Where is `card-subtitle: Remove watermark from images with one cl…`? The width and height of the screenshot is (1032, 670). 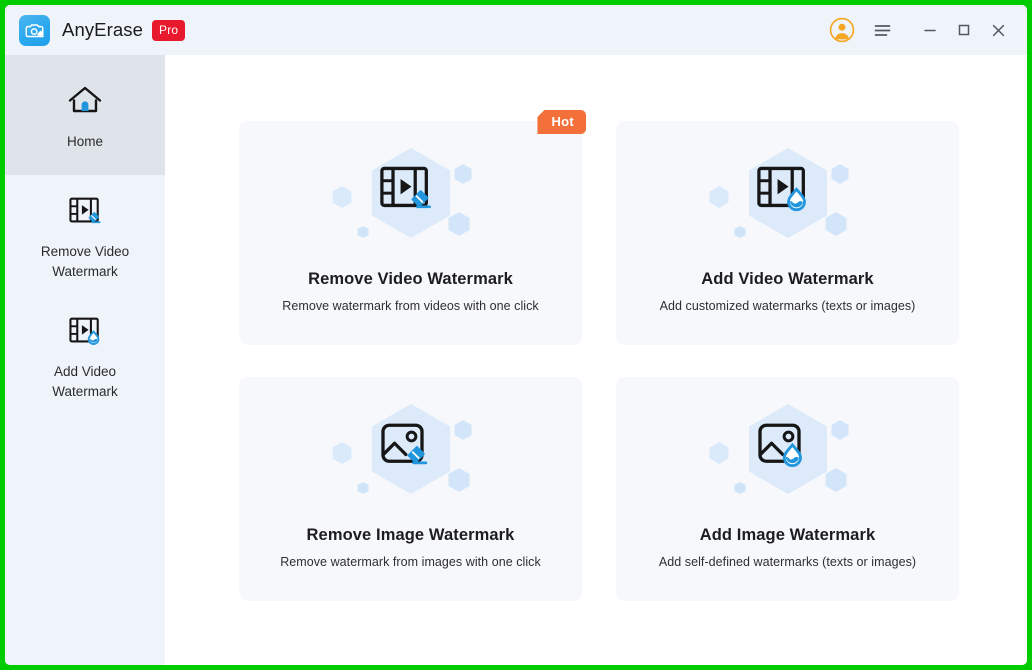 card-subtitle: Remove watermark from images with one cl… is located at coordinates (410, 562).